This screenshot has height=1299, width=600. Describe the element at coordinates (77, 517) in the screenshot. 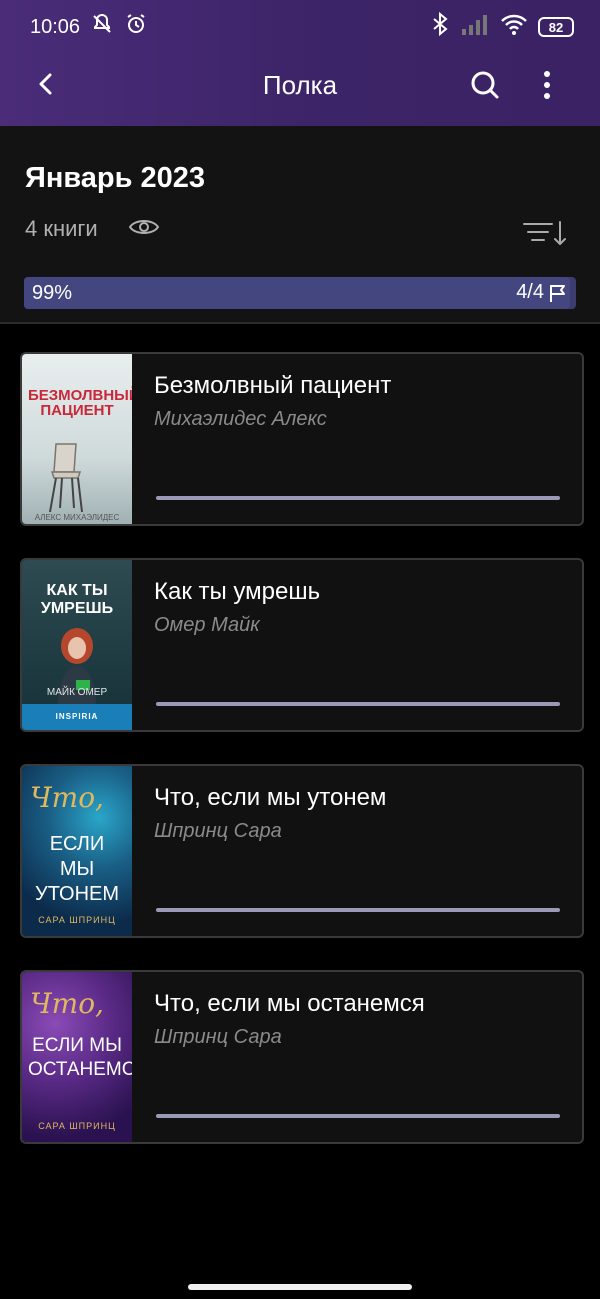

I see `cover-author-text: АЛЕКС МИХАЭЛИДЕС` at that location.